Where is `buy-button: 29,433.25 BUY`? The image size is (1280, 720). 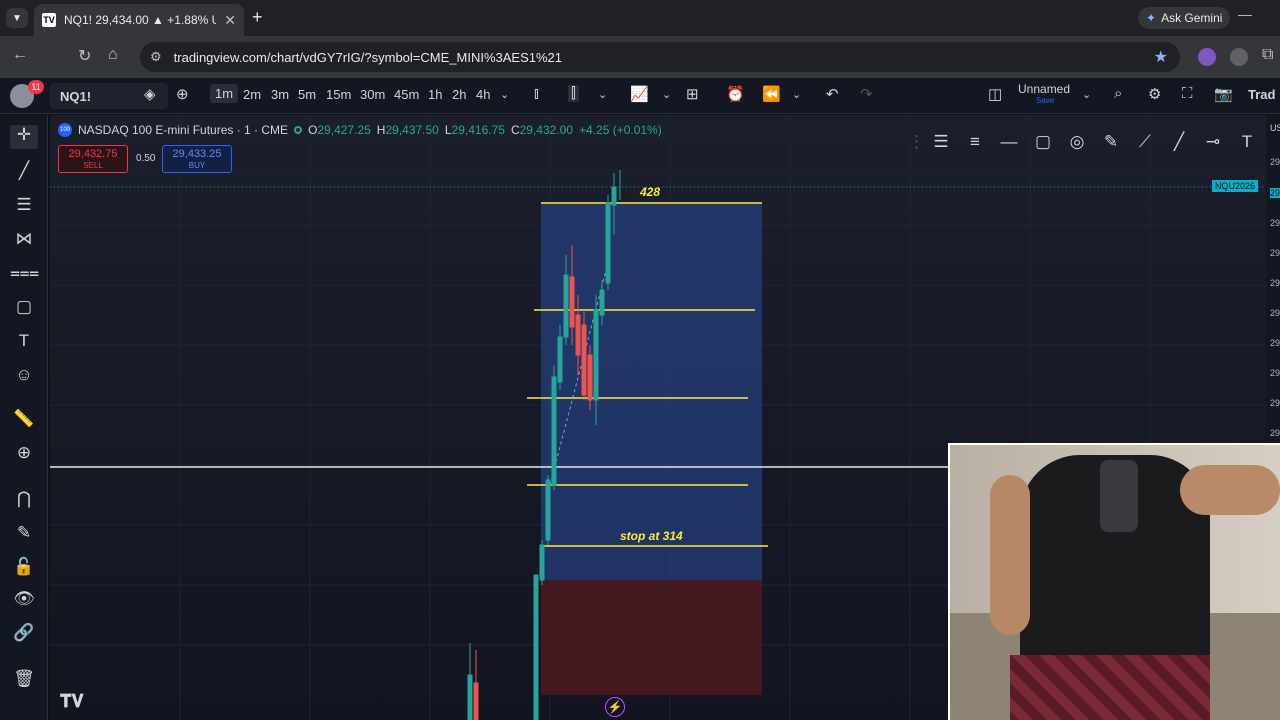
buy-button: 29,433.25 BUY is located at coordinates (197, 159).